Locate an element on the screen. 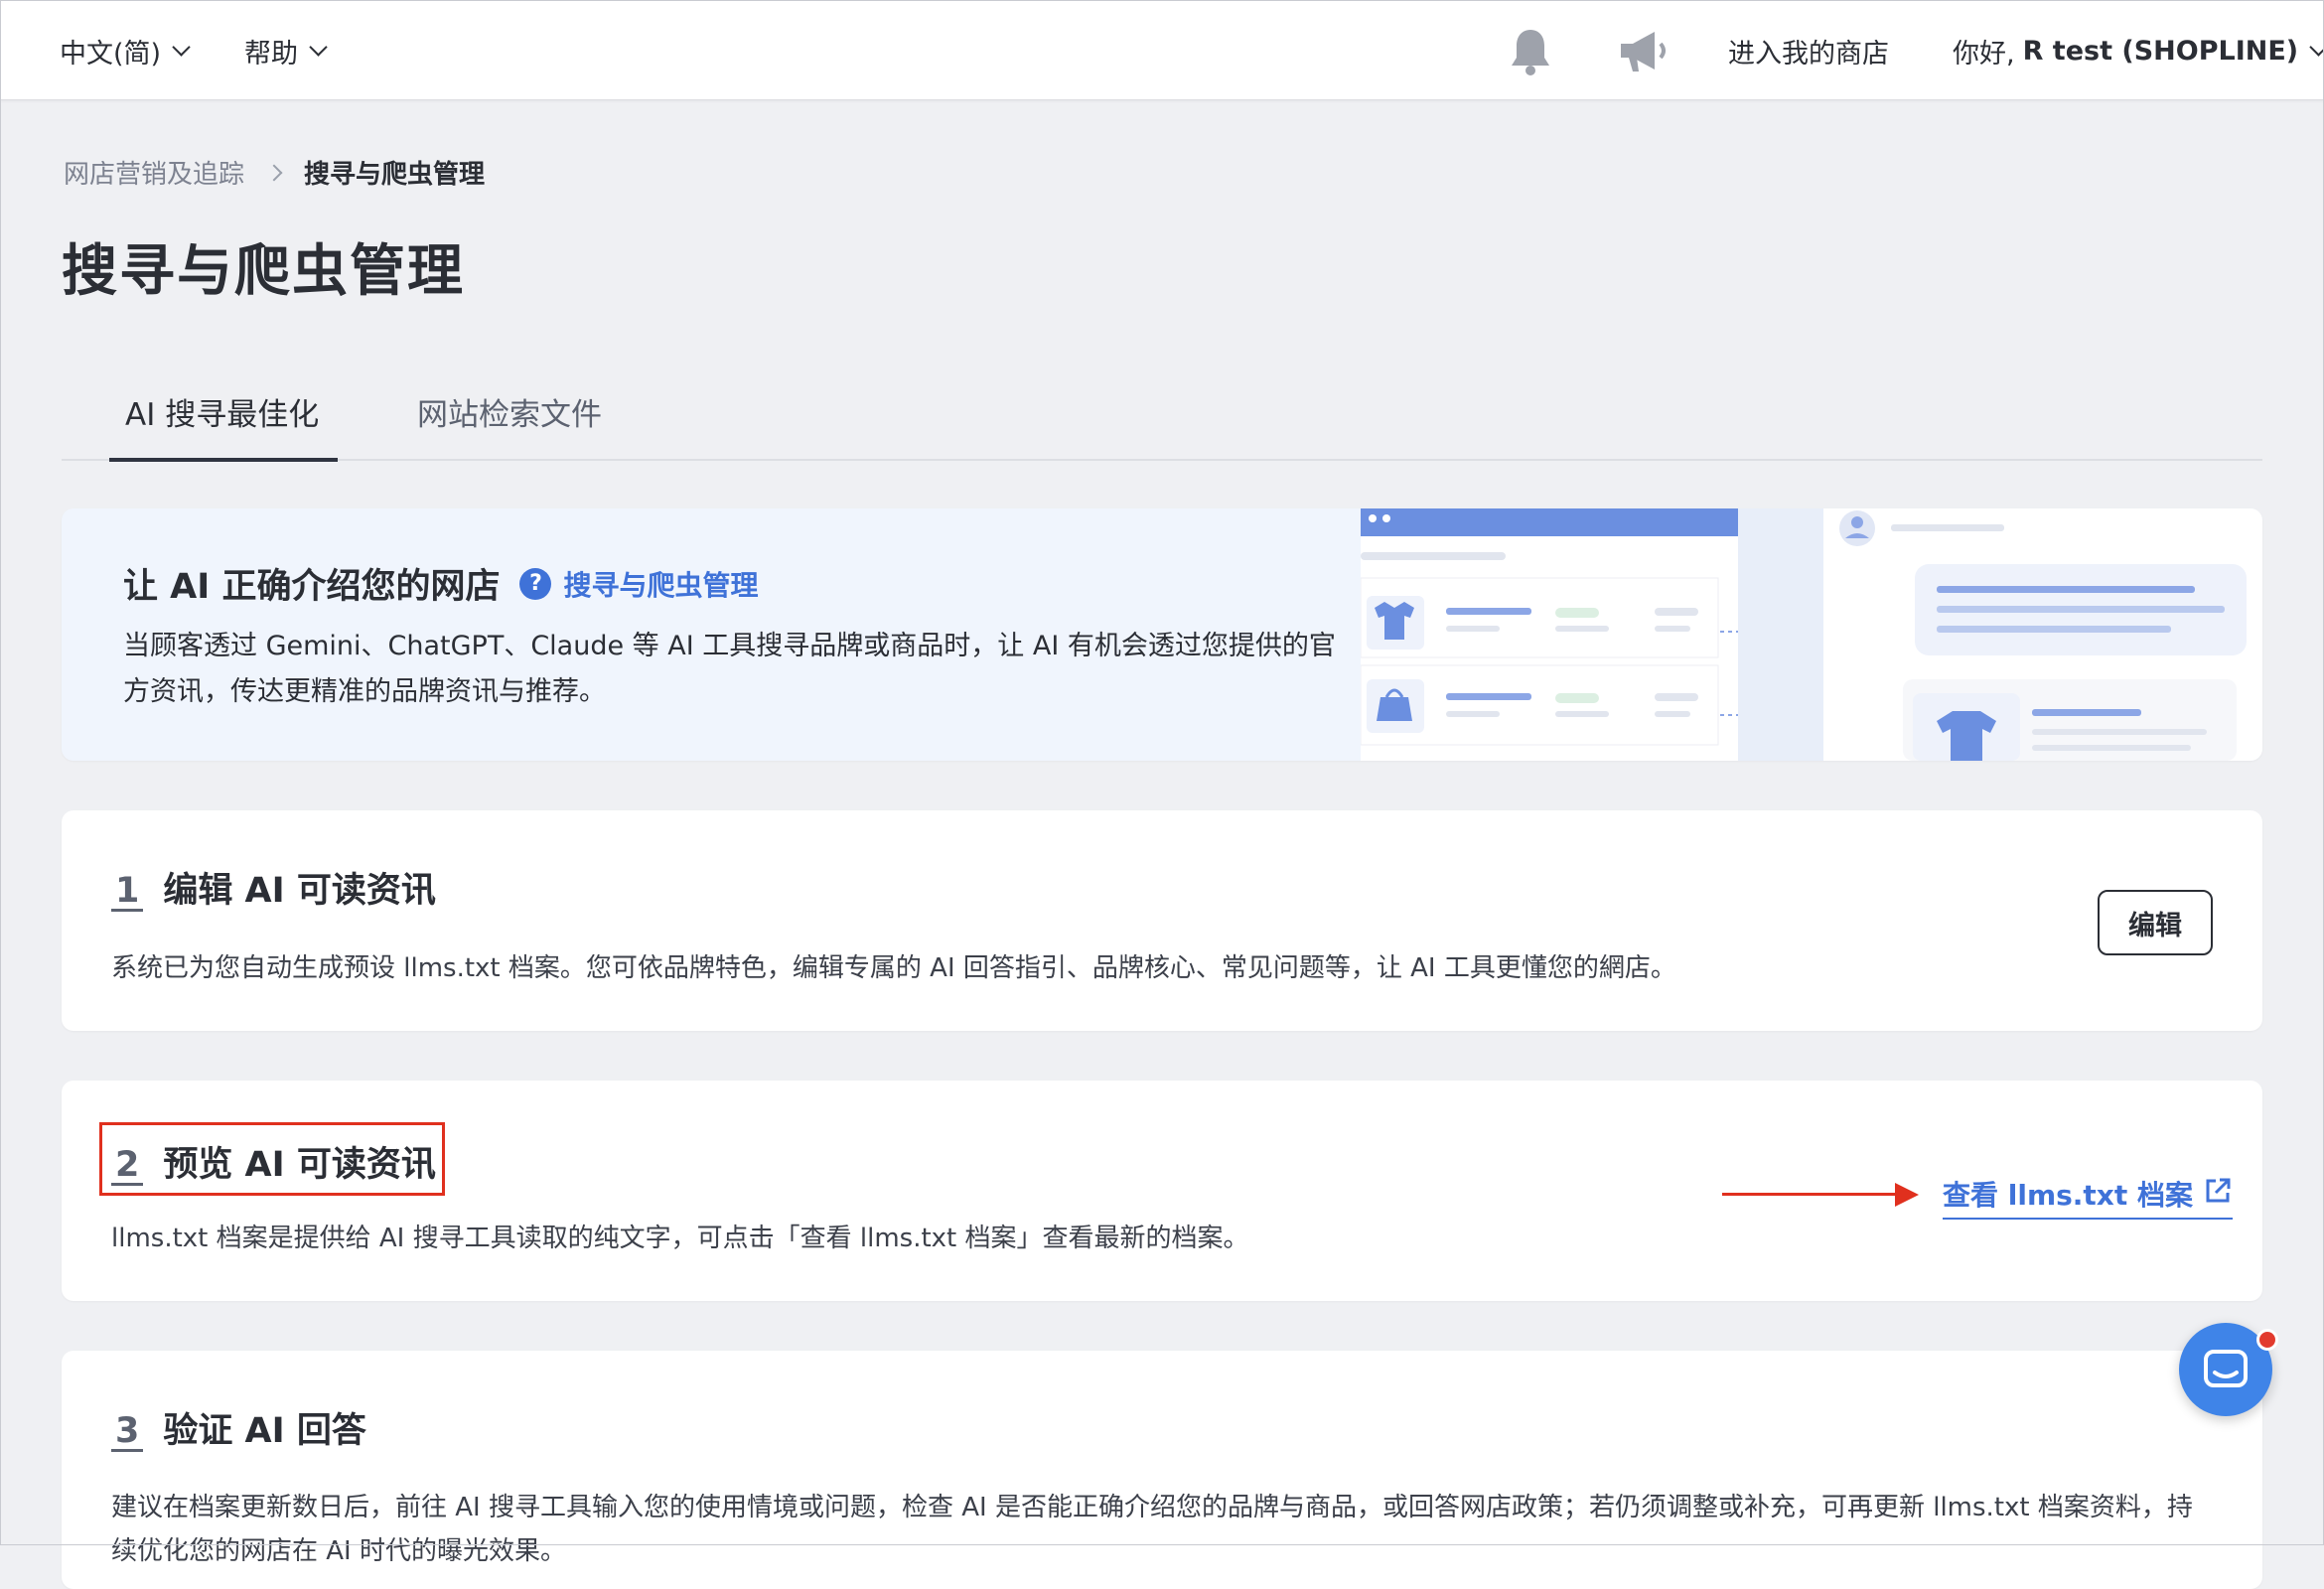 This screenshot has height=1589, width=2324. greeting-prefix: 你好, is located at coordinates (1984, 54).